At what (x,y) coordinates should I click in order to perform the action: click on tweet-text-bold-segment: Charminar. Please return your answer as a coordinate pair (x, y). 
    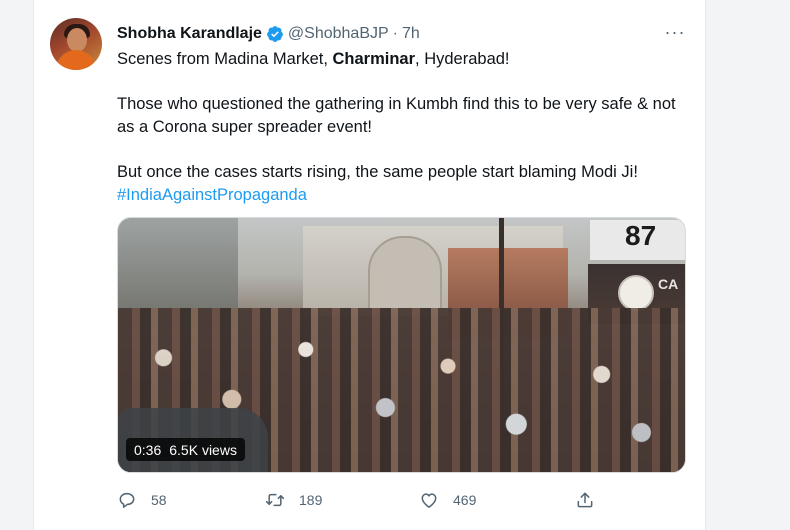
    Looking at the image, I should click on (374, 59).